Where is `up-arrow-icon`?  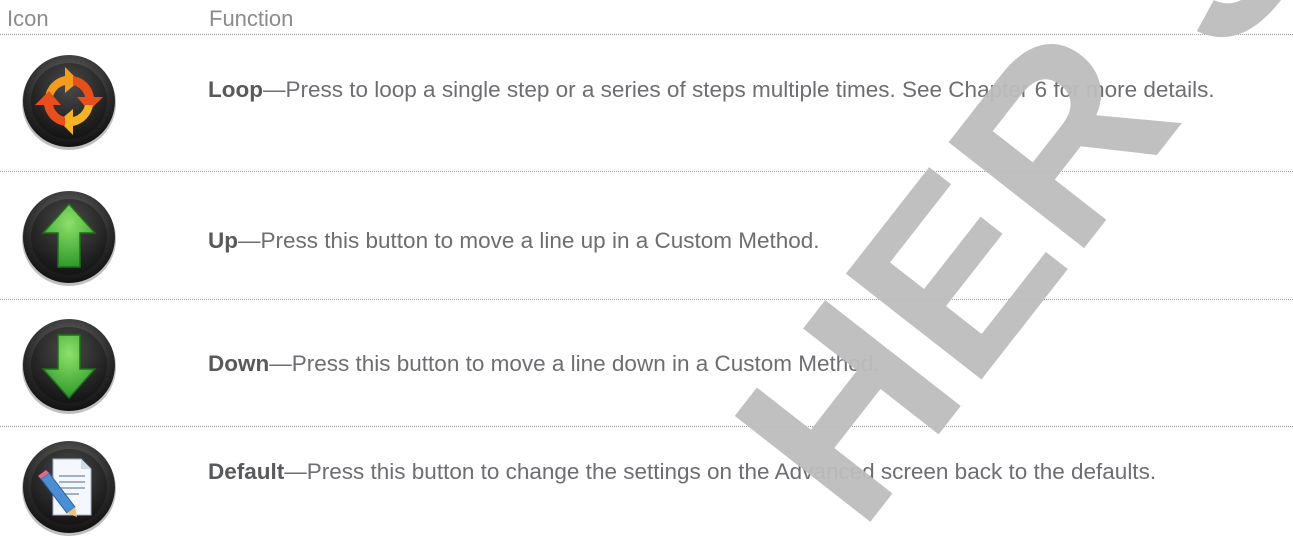 up-arrow-icon is located at coordinates (69, 238).